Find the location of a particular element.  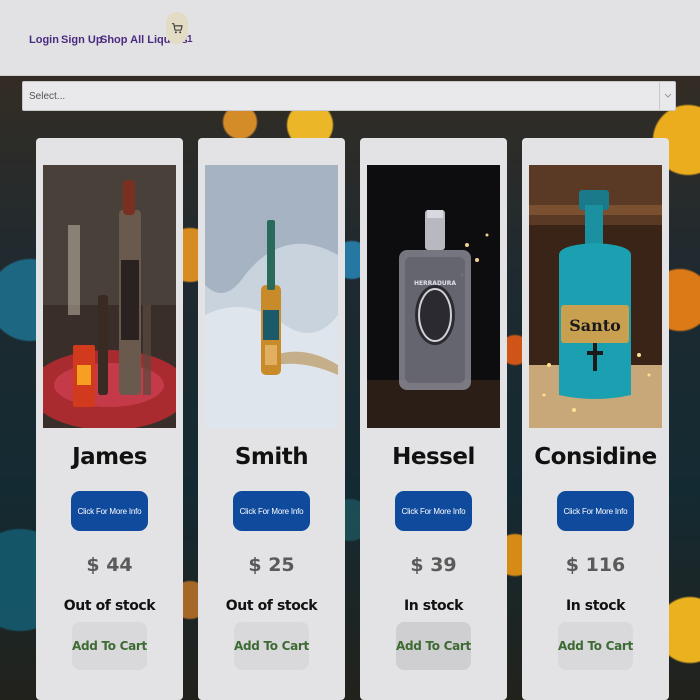

product-price: $ 25 is located at coordinates (271, 565).